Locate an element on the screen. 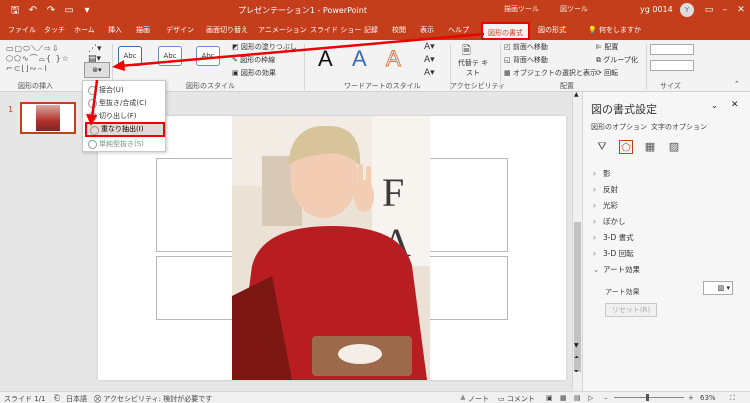 This screenshot has width=750, height=403. picture-icon: ▨ is located at coordinates (674, 147).